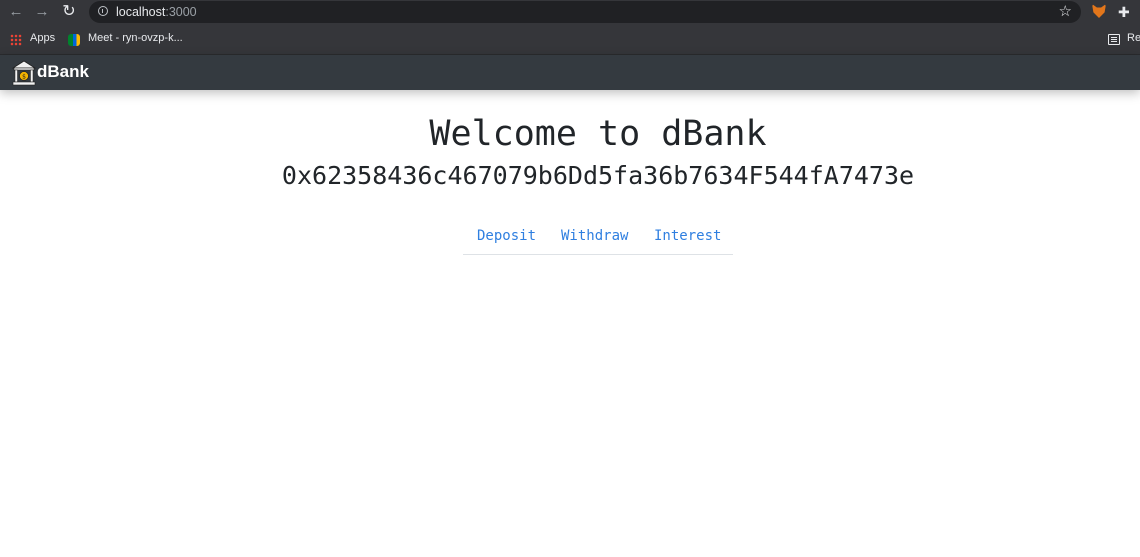 The height and width of the screenshot is (557, 1140). Describe the element at coordinates (594, 236) in the screenshot. I see `tab-withdraw: Withdraw` at that location.